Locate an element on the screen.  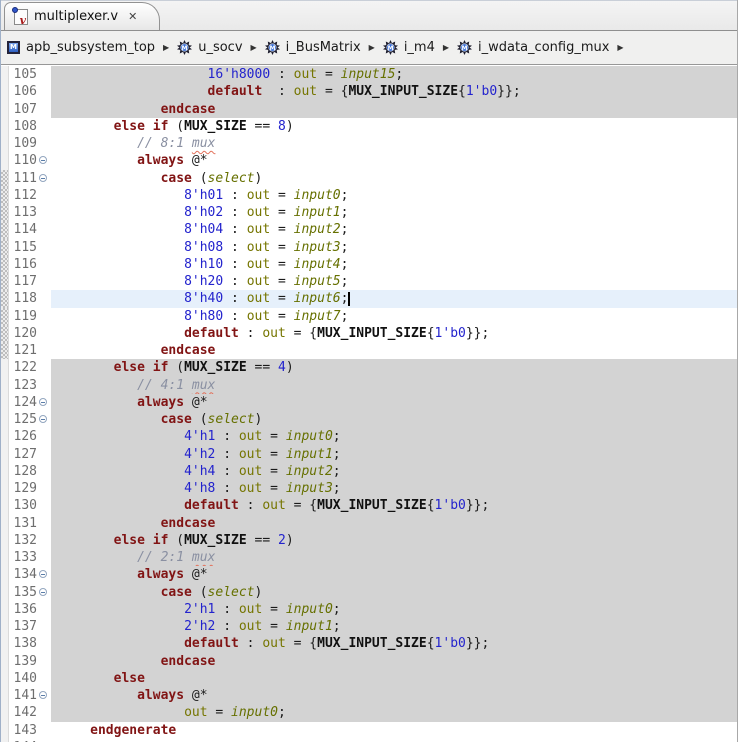
code-text: 8'h04 : out = input2; is located at coordinates (394, 229).